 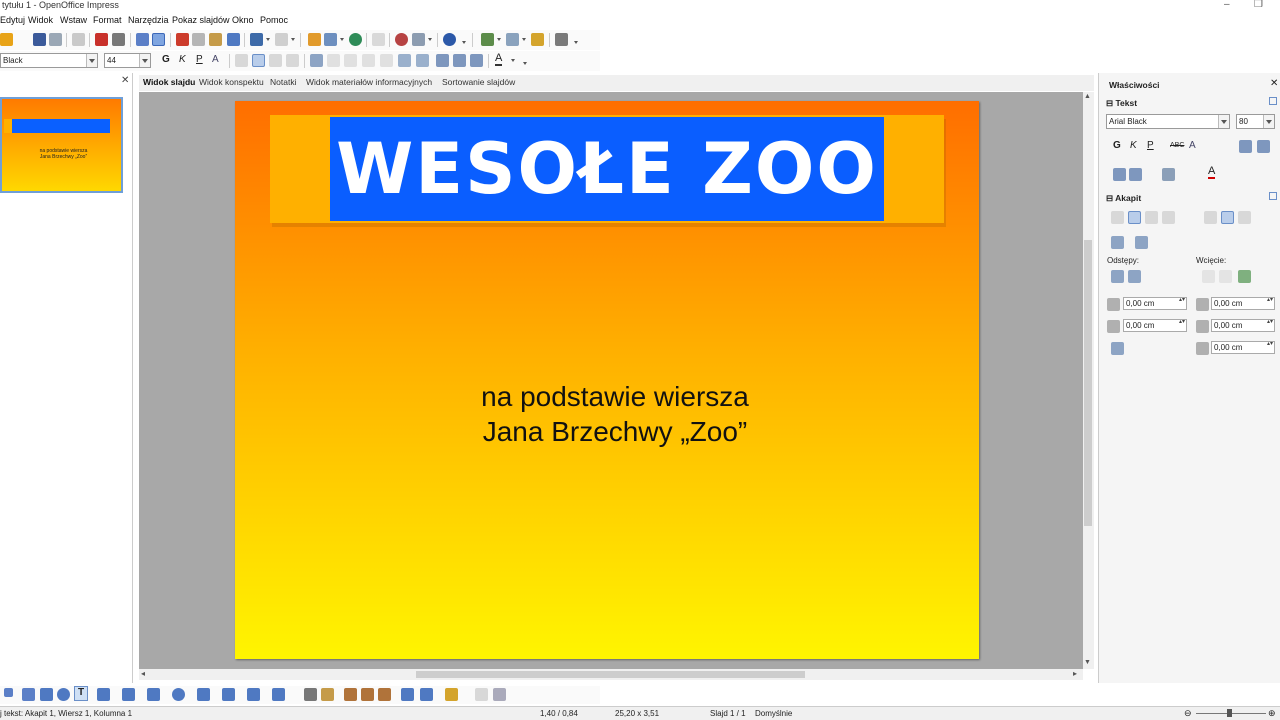 I want to click on zoom-out-icon: ⊖, so click(x=1188, y=713).